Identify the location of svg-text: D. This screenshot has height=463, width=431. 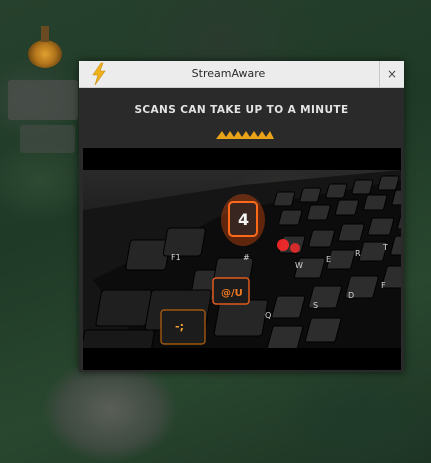
(351, 295).